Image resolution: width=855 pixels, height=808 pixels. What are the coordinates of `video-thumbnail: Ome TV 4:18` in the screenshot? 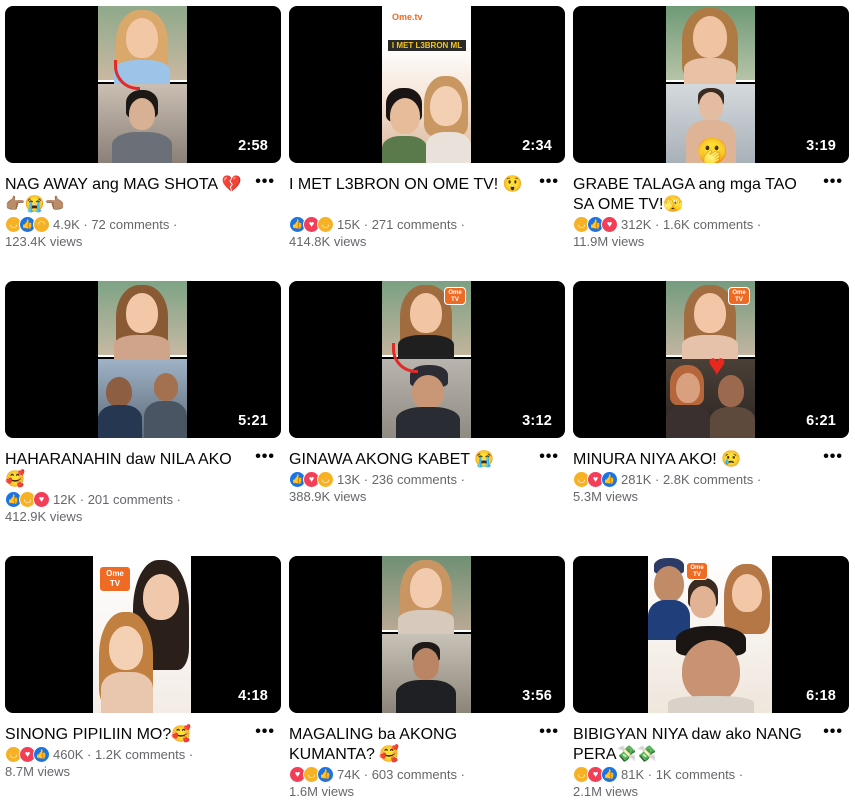 It's located at (143, 634).